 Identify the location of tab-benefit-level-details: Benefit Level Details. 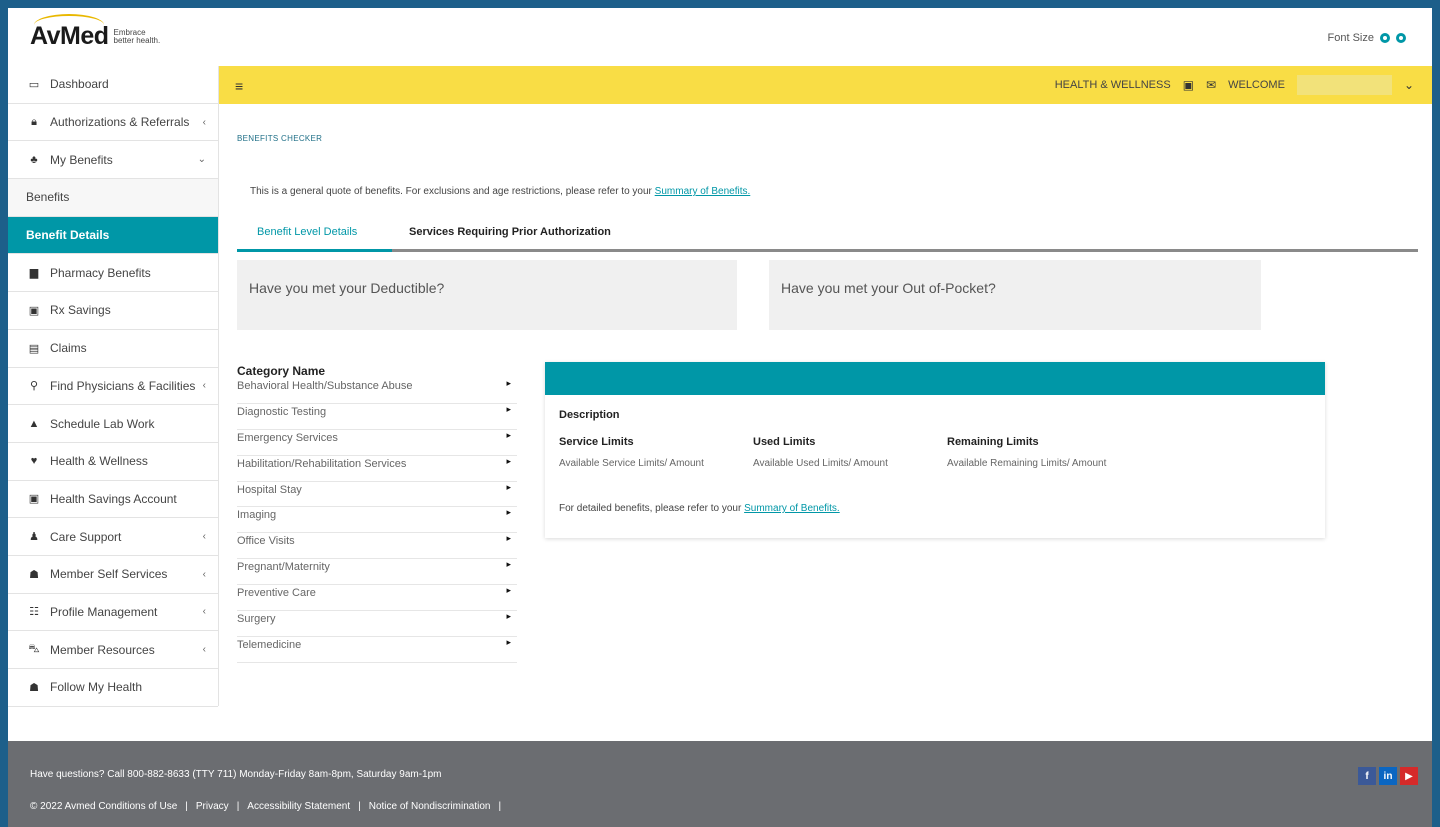
(307, 232).